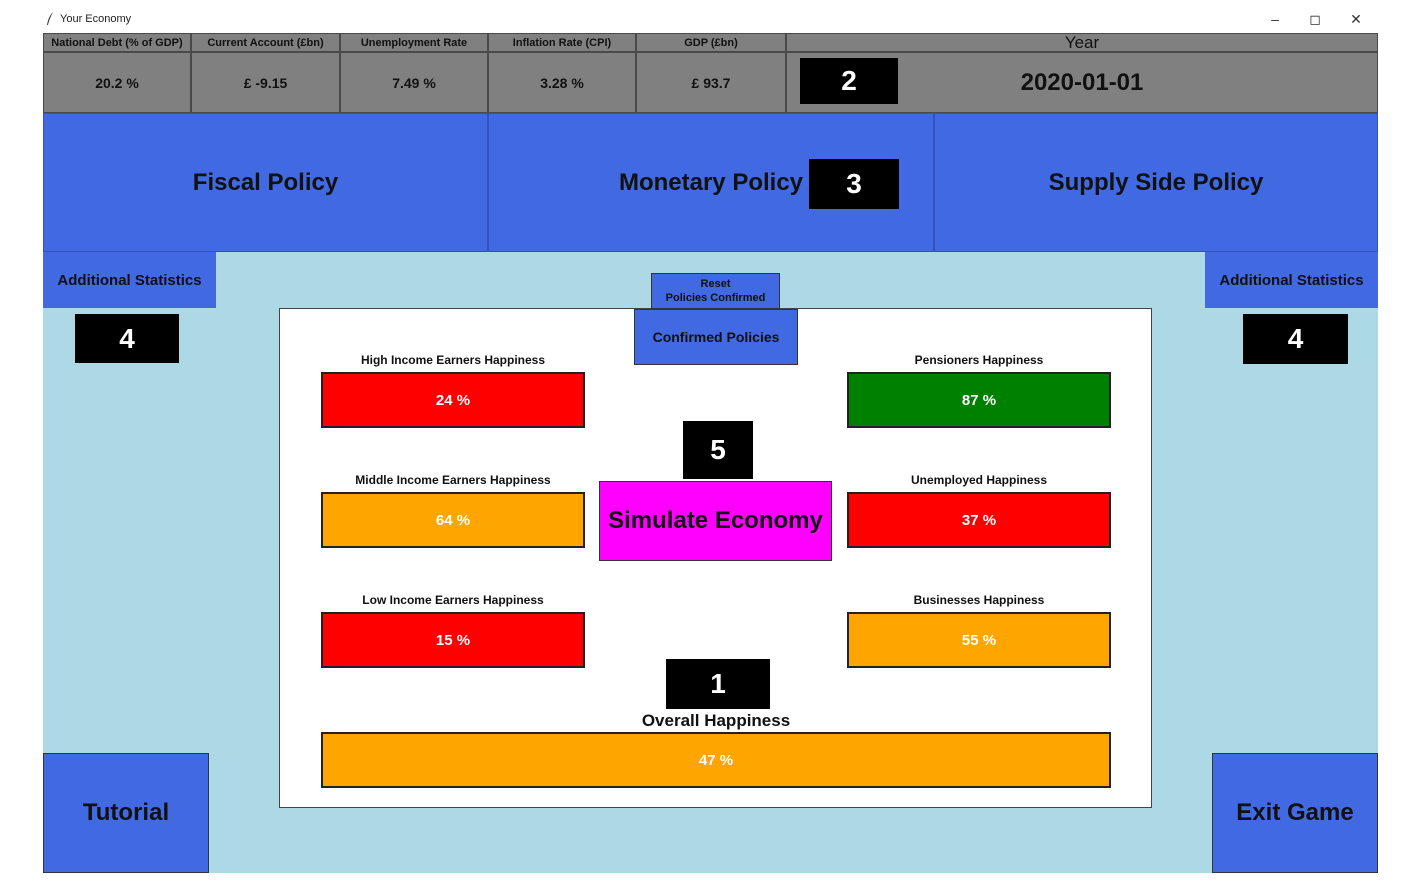 Image resolution: width=1416 pixels, height=885 pixels. Describe the element at coordinates (711, 82) in the screenshot. I see `gdp-value: £ 93.7` at that location.